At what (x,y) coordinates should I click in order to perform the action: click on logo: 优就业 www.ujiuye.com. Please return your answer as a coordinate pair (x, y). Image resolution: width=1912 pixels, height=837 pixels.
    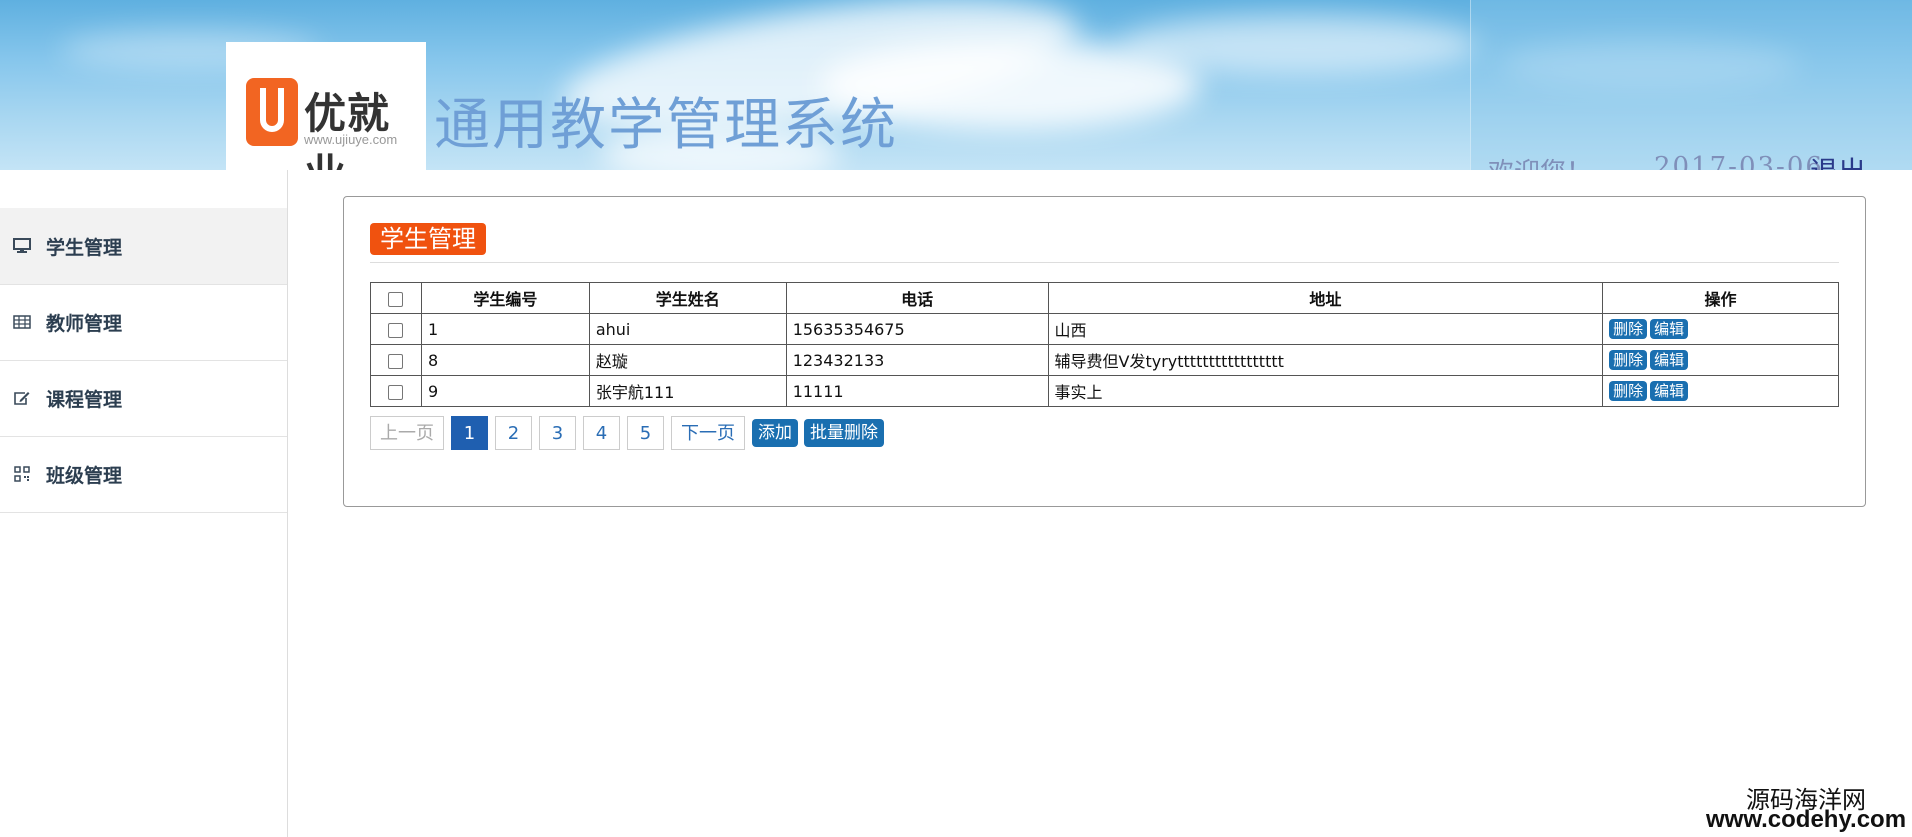
    Looking at the image, I should click on (326, 106).